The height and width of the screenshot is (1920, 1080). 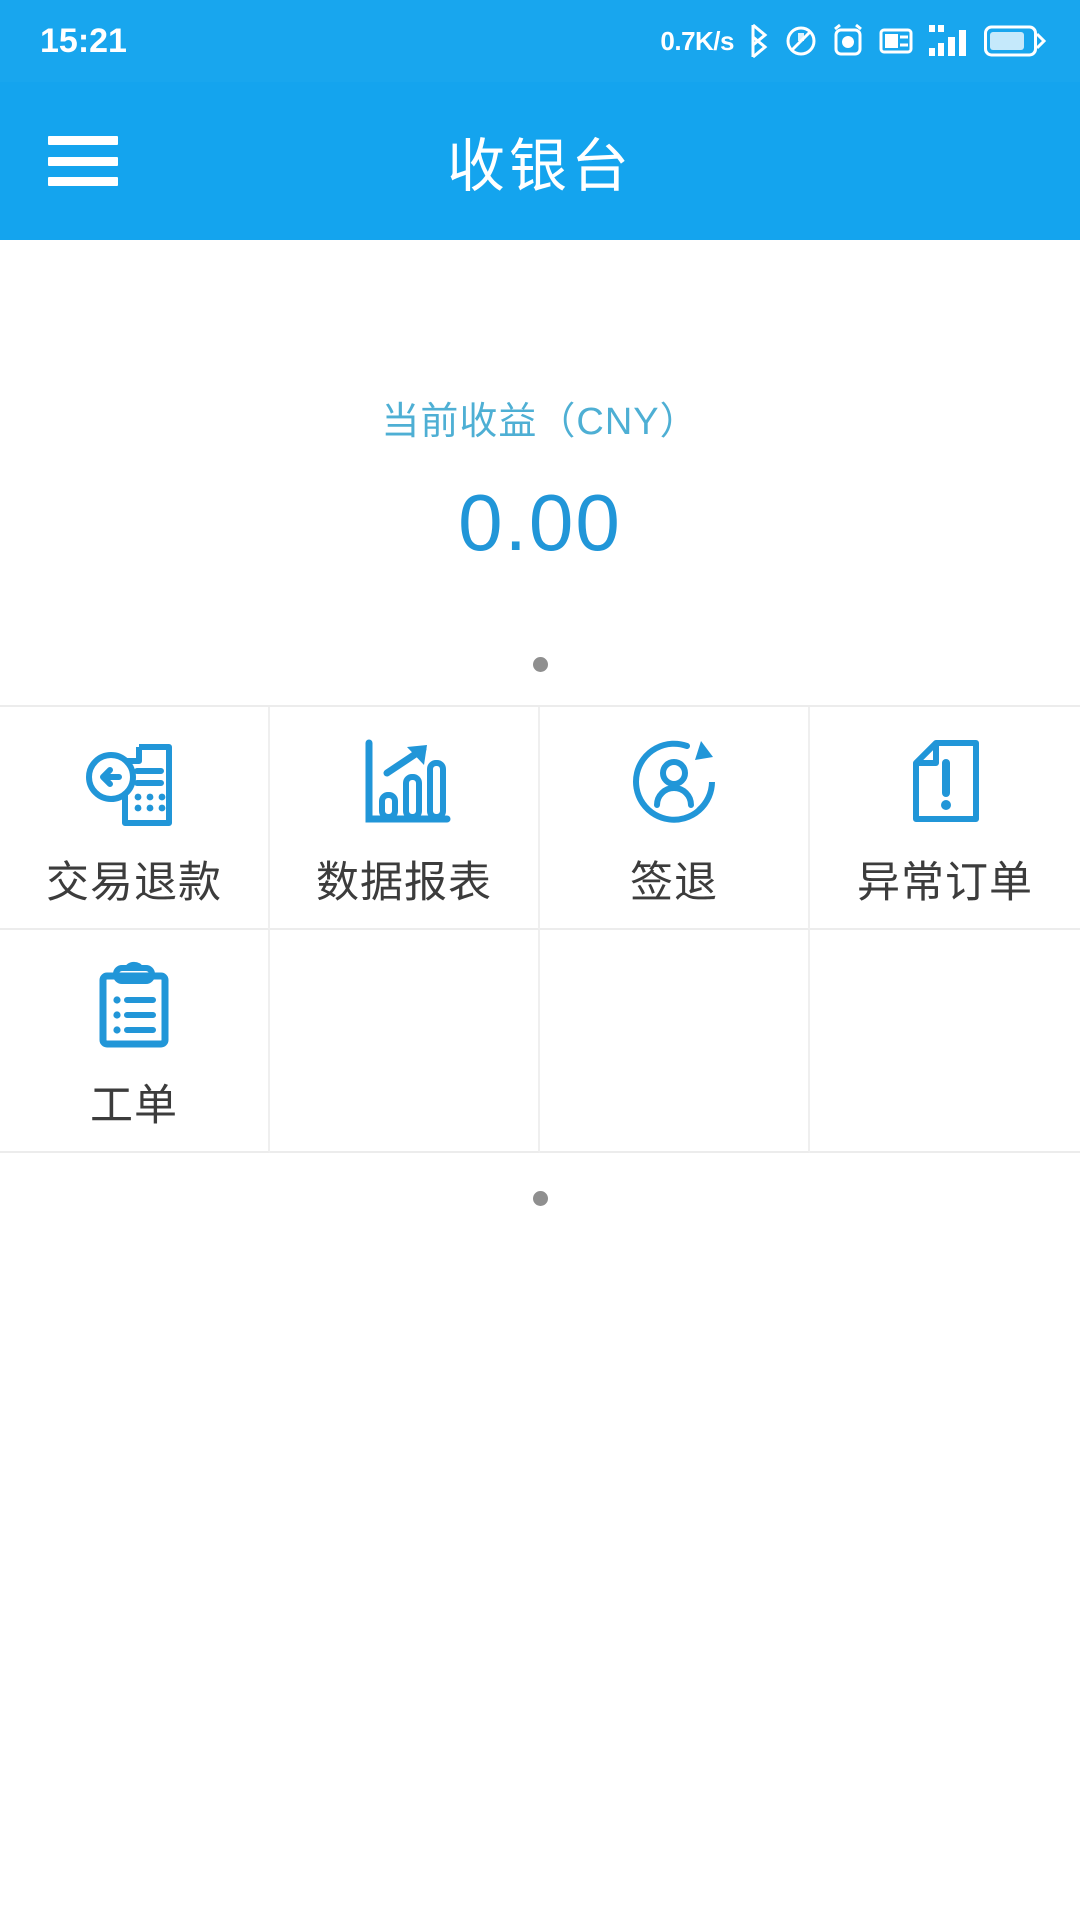 What do you see at coordinates (134, 882) in the screenshot?
I see `grid-item-label: 交易退款` at bounding box center [134, 882].